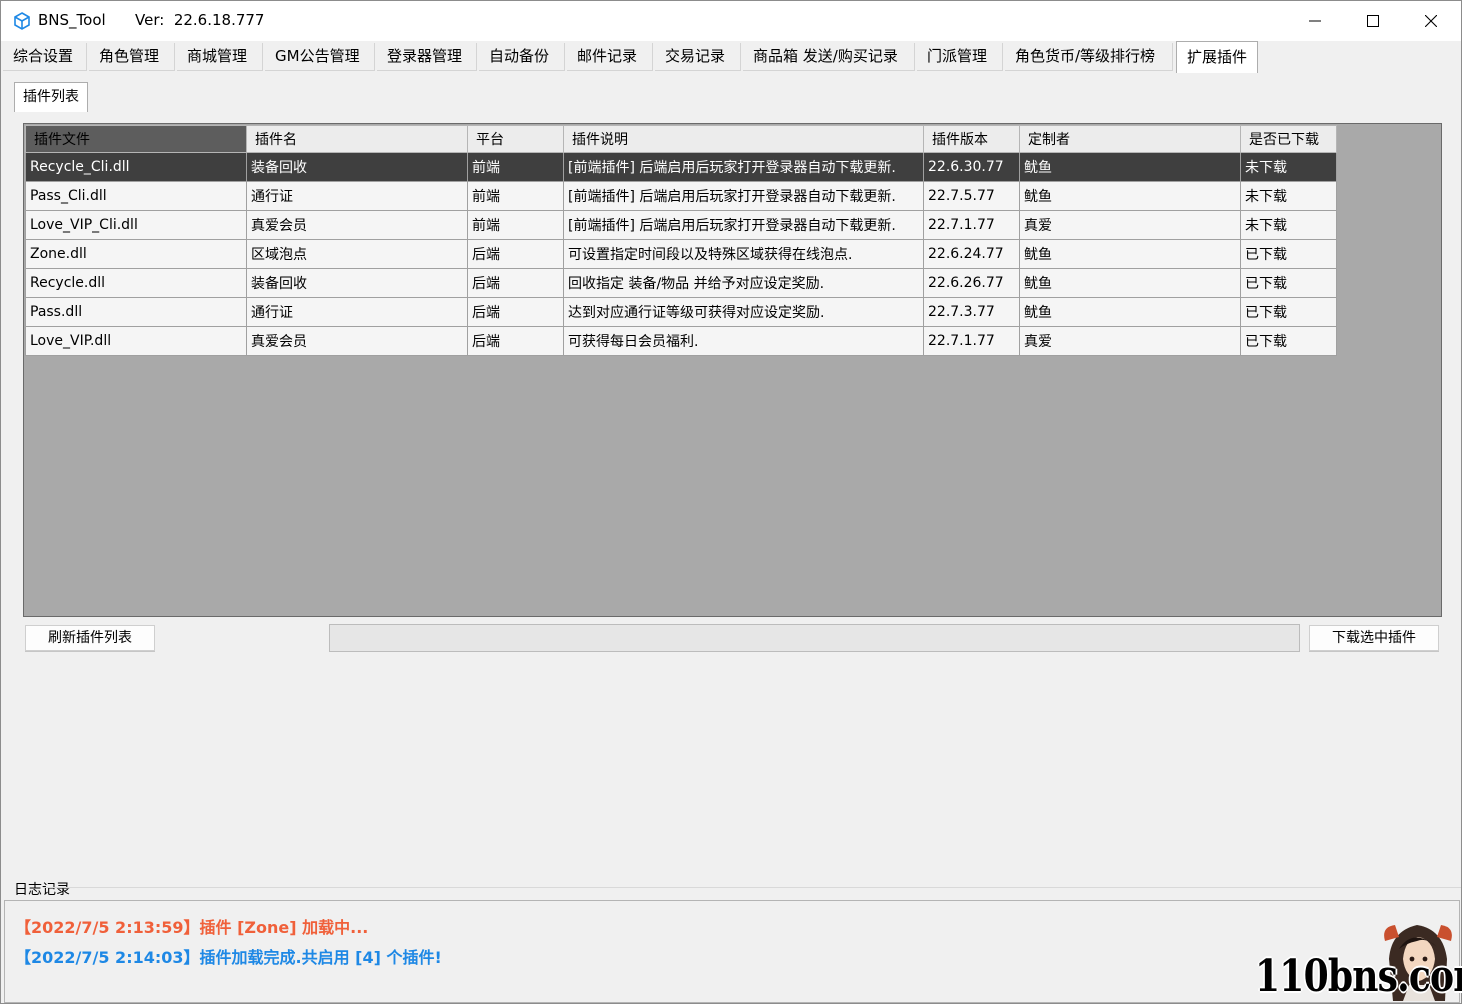  What do you see at coordinates (228, 957) in the screenshot?
I see `log-line-complete: 【2022/7/5 2:14:03】插件加载完成.共启用 [4] 个插件!` at bounding box center [228, 957].